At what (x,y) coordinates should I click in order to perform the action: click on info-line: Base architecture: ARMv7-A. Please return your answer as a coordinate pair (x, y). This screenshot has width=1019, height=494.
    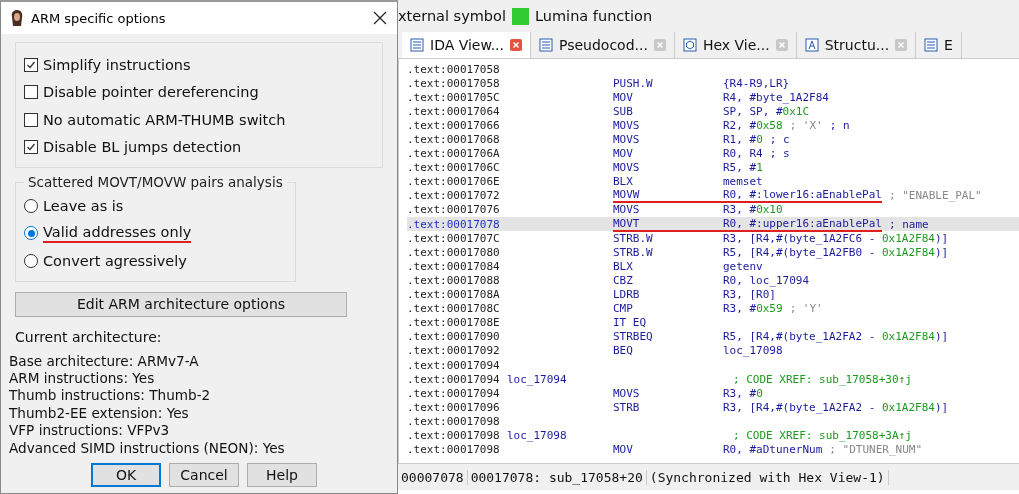
    Looking at the image, I should click on (104, 361).